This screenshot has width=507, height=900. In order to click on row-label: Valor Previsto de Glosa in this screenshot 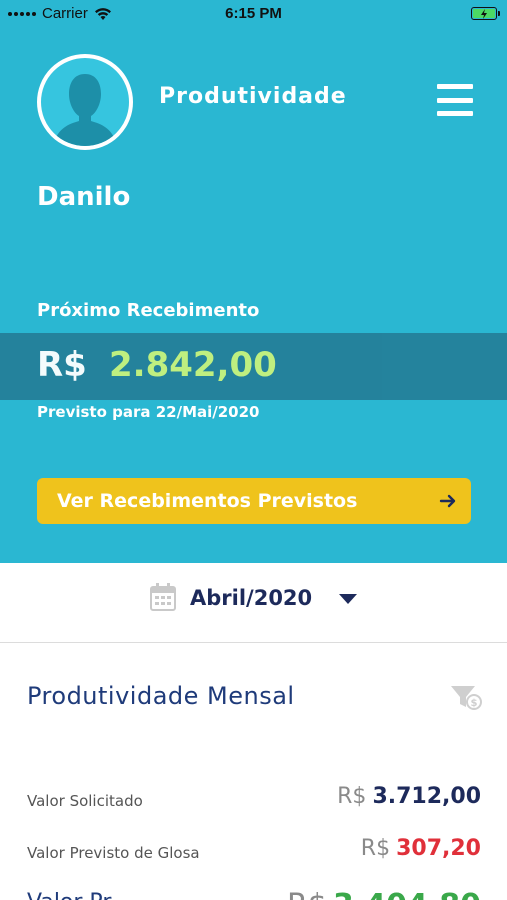, I will do `click(113, 853)`.